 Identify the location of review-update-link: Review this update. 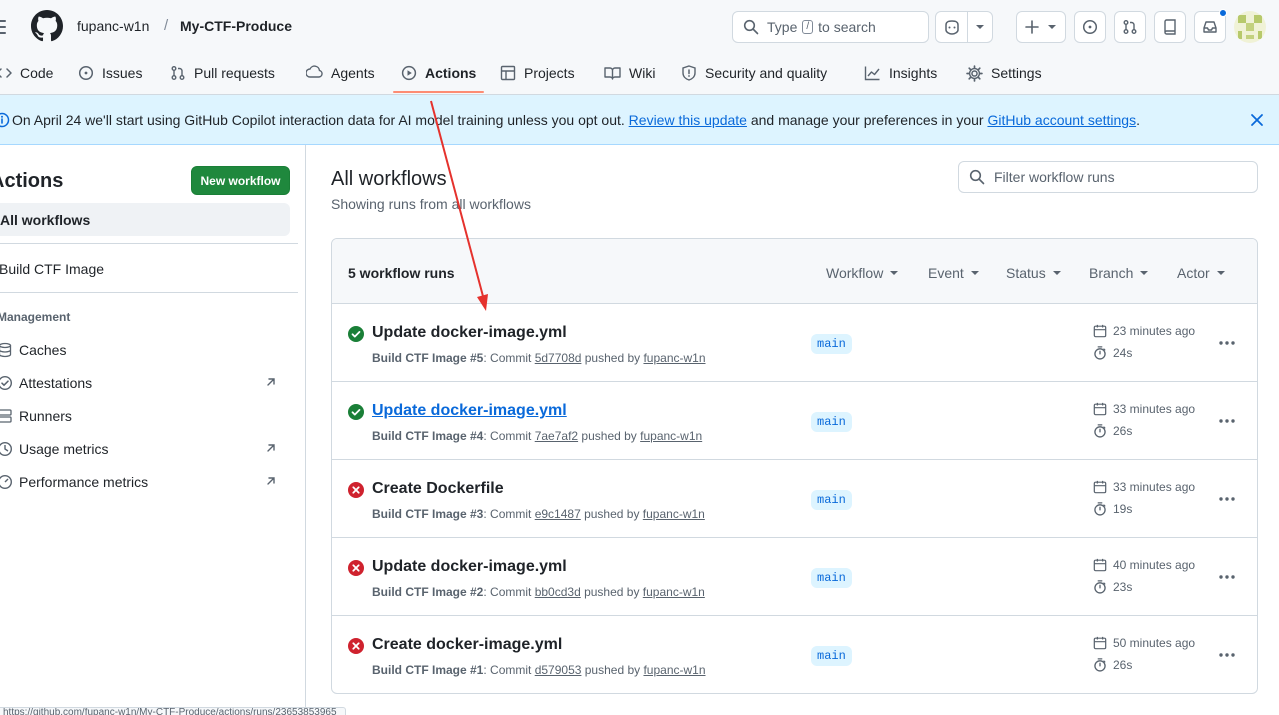
(688, 120).